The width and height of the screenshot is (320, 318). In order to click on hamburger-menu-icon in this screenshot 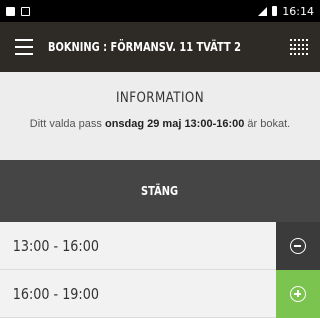, I will do `click(24, 47)`.